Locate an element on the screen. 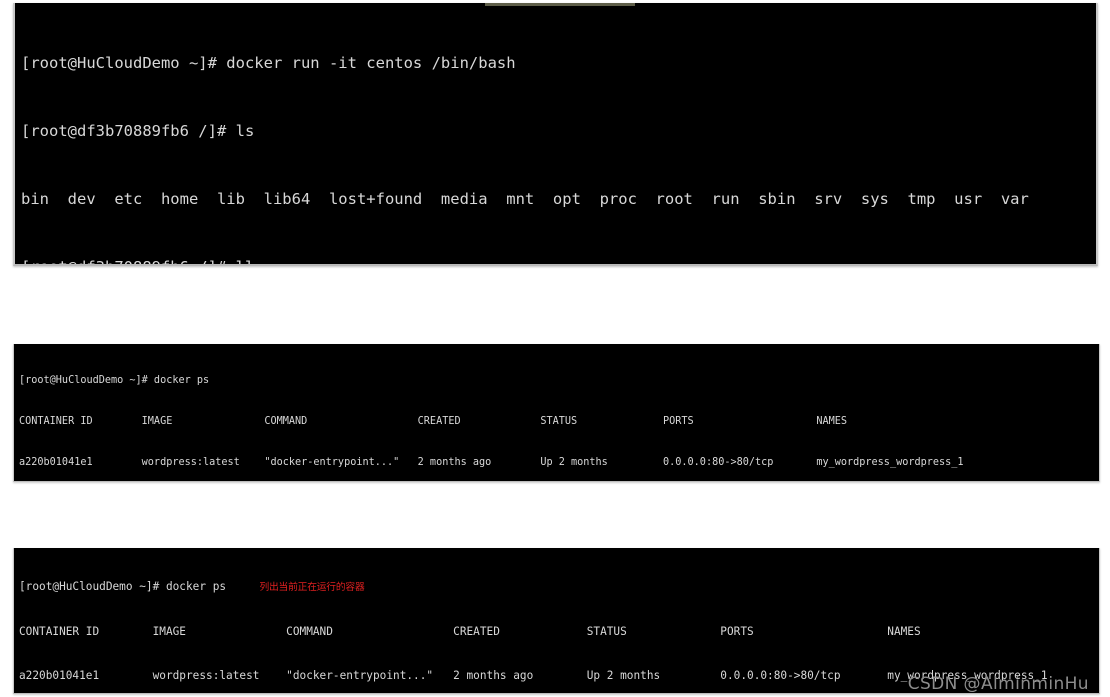  shell-command: [root@HuCloudDemo ~]# docker ps is located at coordinates (139, 587).